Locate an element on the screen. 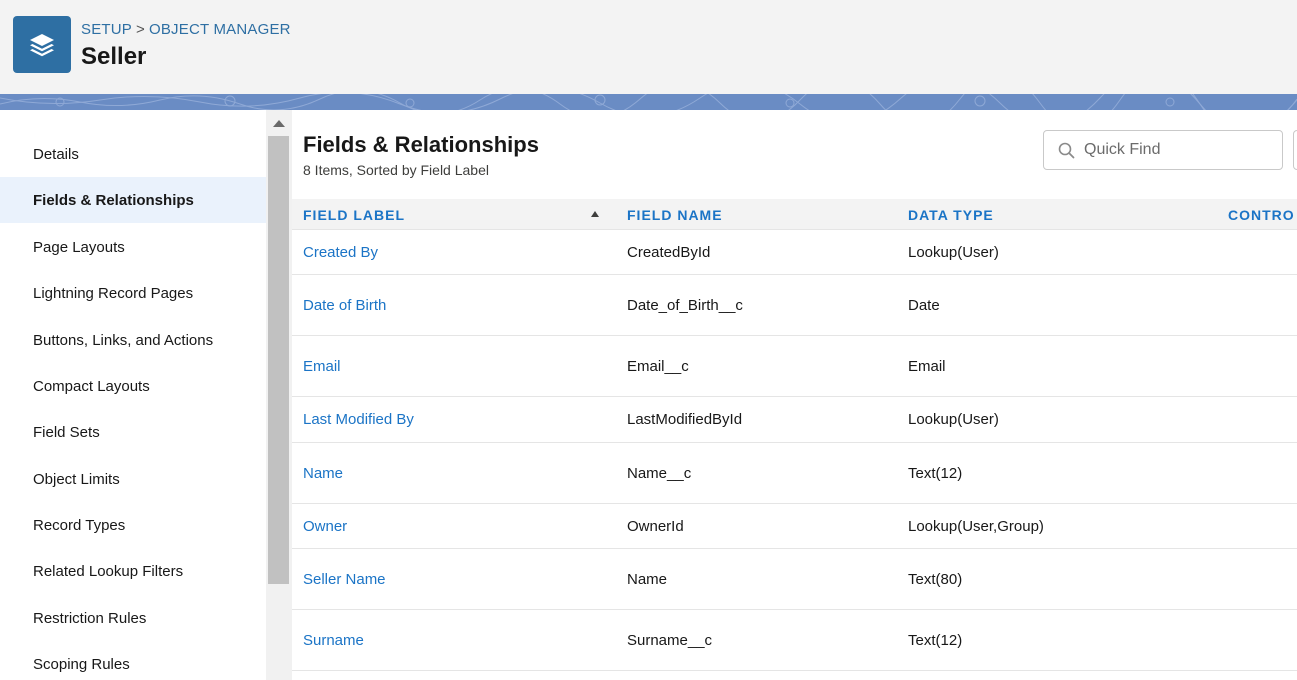 The height and width of the screenshot is (680, 1297). sidebar-item-restriction-rules: Restriction Rules is located at coordinates (133, 618).